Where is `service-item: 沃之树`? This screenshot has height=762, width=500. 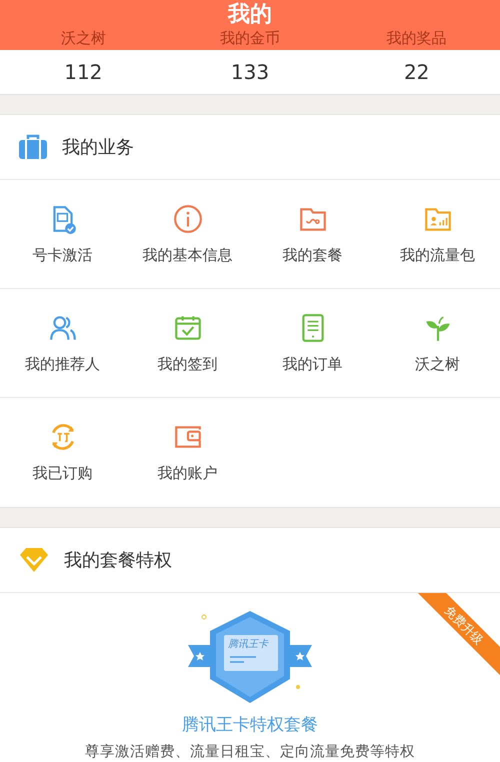
service-item: 沃之树 is located at coordinates (437, 343).